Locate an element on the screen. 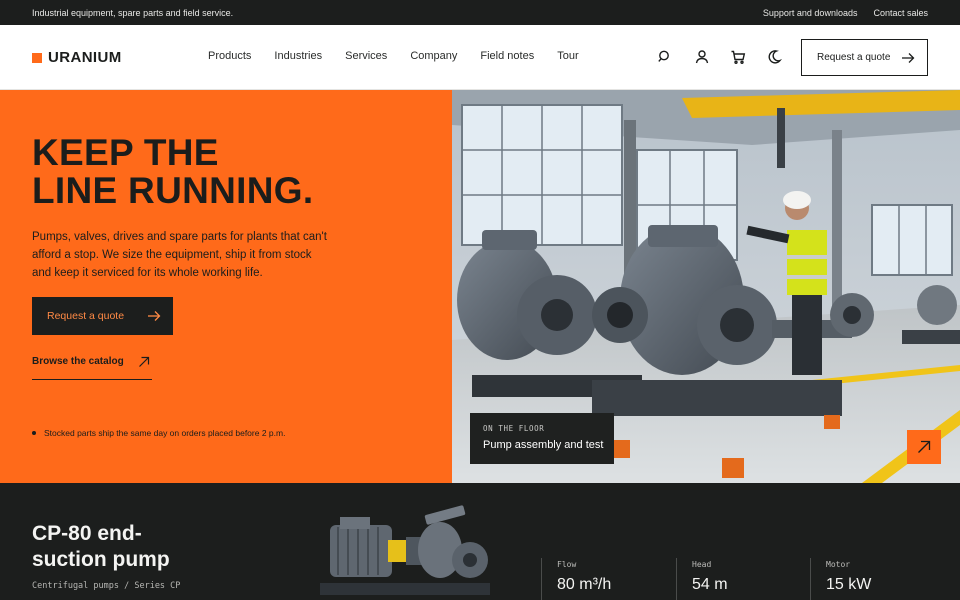 Image resolution: width=960 pixels, height=600 pixels. spec-flow-label: Flow is located at coordinates (567, 564).